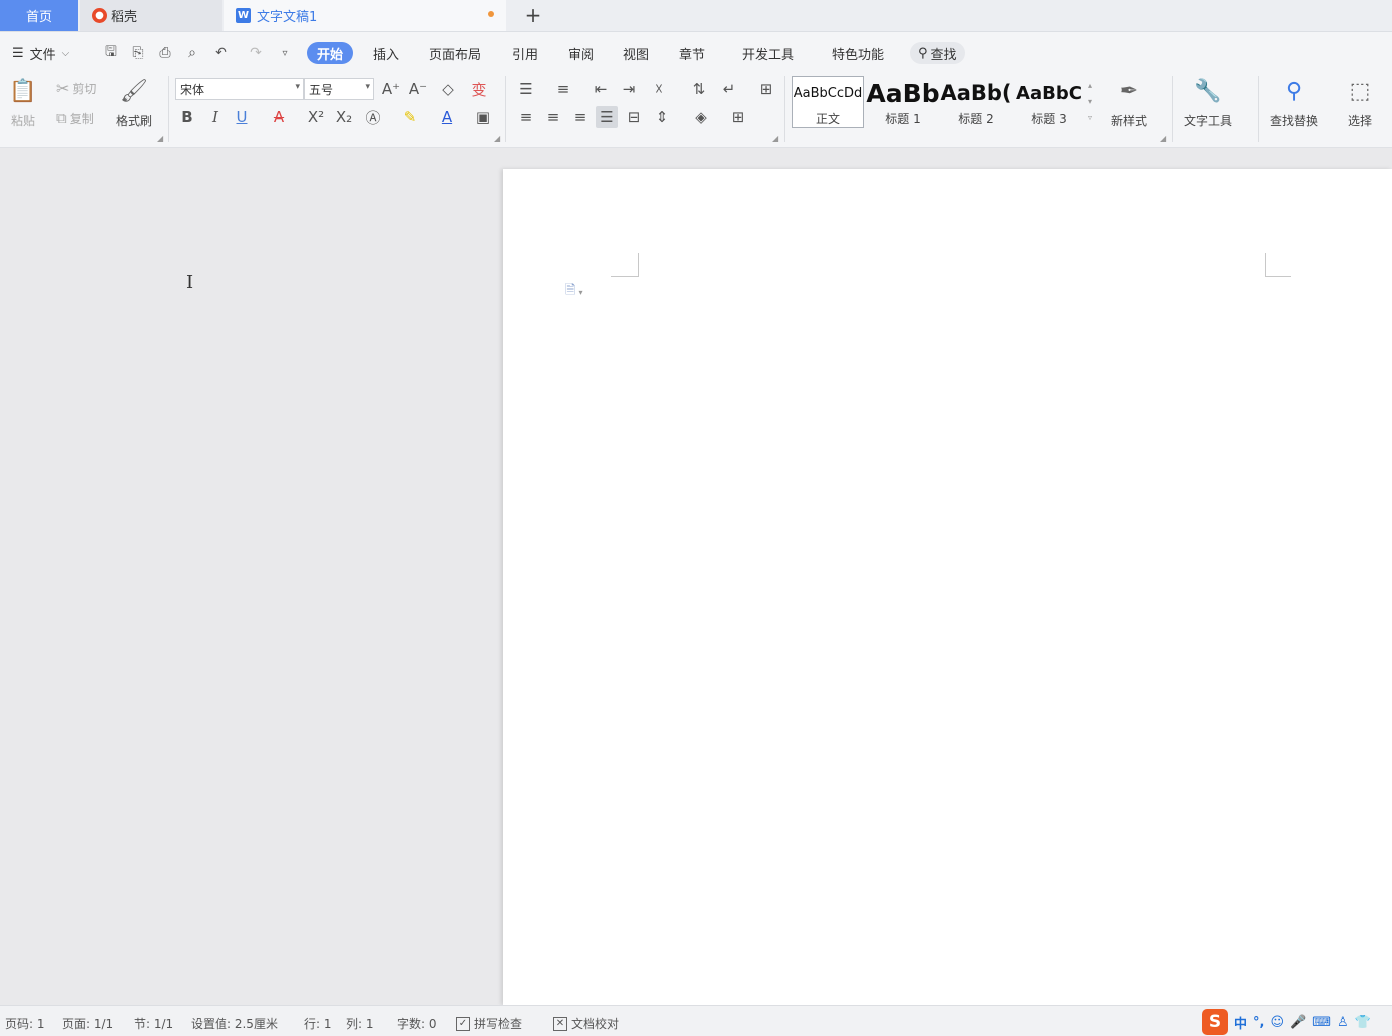 This screenshot has height=1036, width=1392. Describe the element at coordinates (215, 117) in the screenshot. I see `italic-icon: I` at that location.